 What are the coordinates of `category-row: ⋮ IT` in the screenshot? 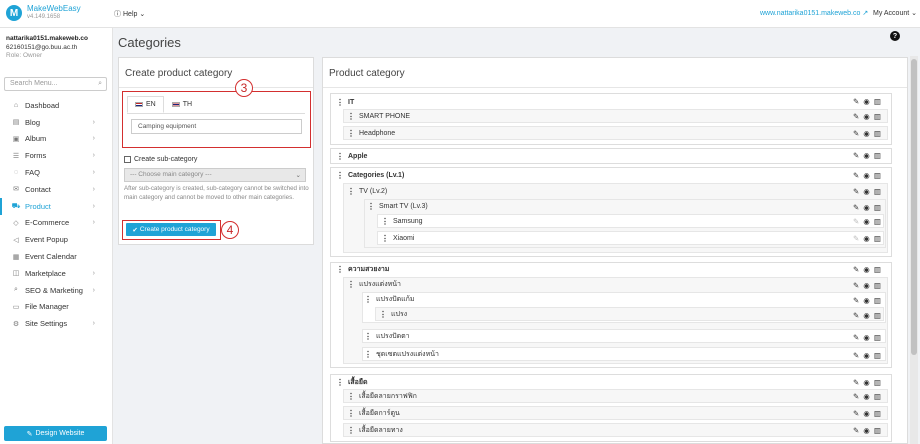 It's located at (345, 102).